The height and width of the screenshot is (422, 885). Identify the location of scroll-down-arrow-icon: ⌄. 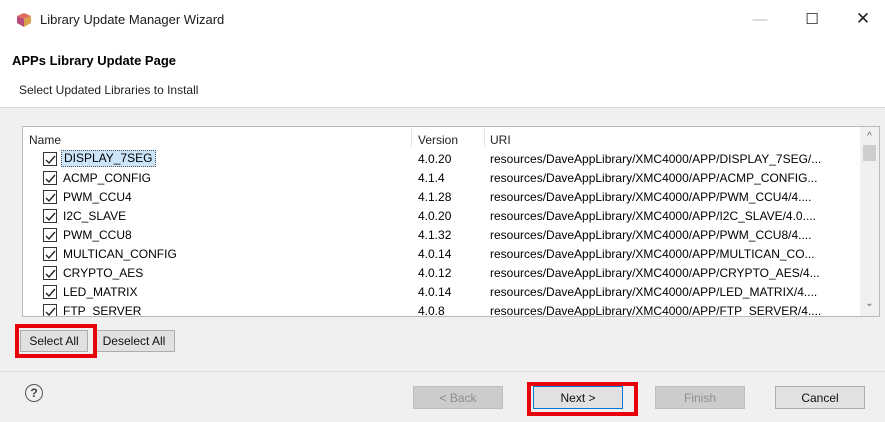
(869, 304).